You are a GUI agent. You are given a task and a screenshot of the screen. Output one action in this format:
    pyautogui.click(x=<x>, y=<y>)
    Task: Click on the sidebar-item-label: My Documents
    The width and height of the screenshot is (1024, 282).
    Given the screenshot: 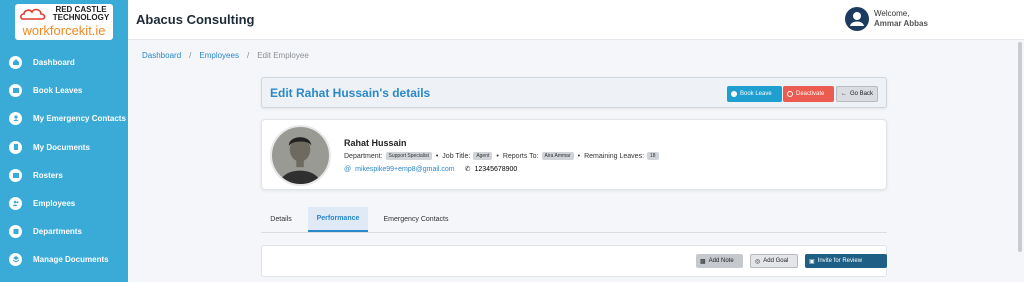 What is the action you would take?
    pyautogui.click(x=61, y=147)
    